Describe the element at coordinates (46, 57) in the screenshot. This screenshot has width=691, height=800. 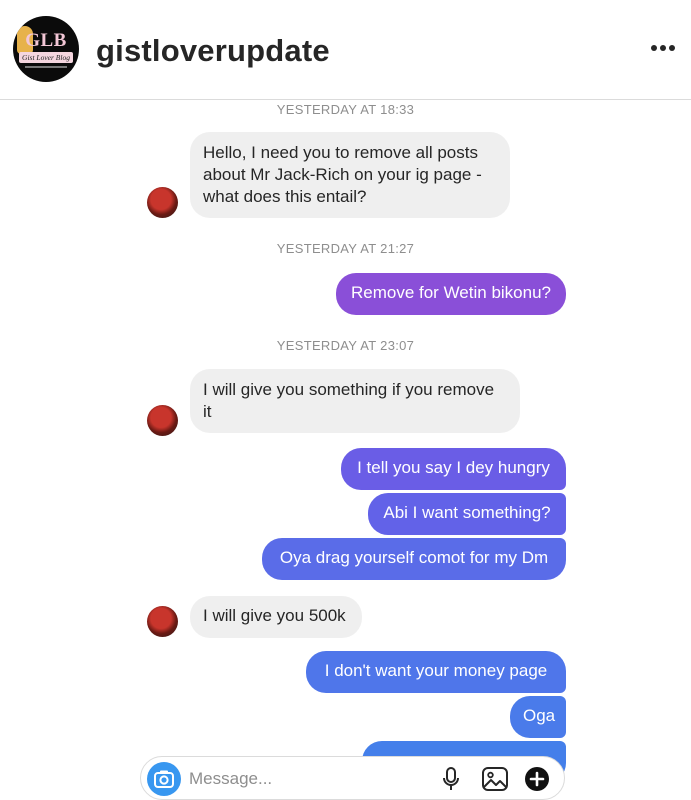
I see `avatar-logo-subtitle: Gist Lover Blog` at that location.